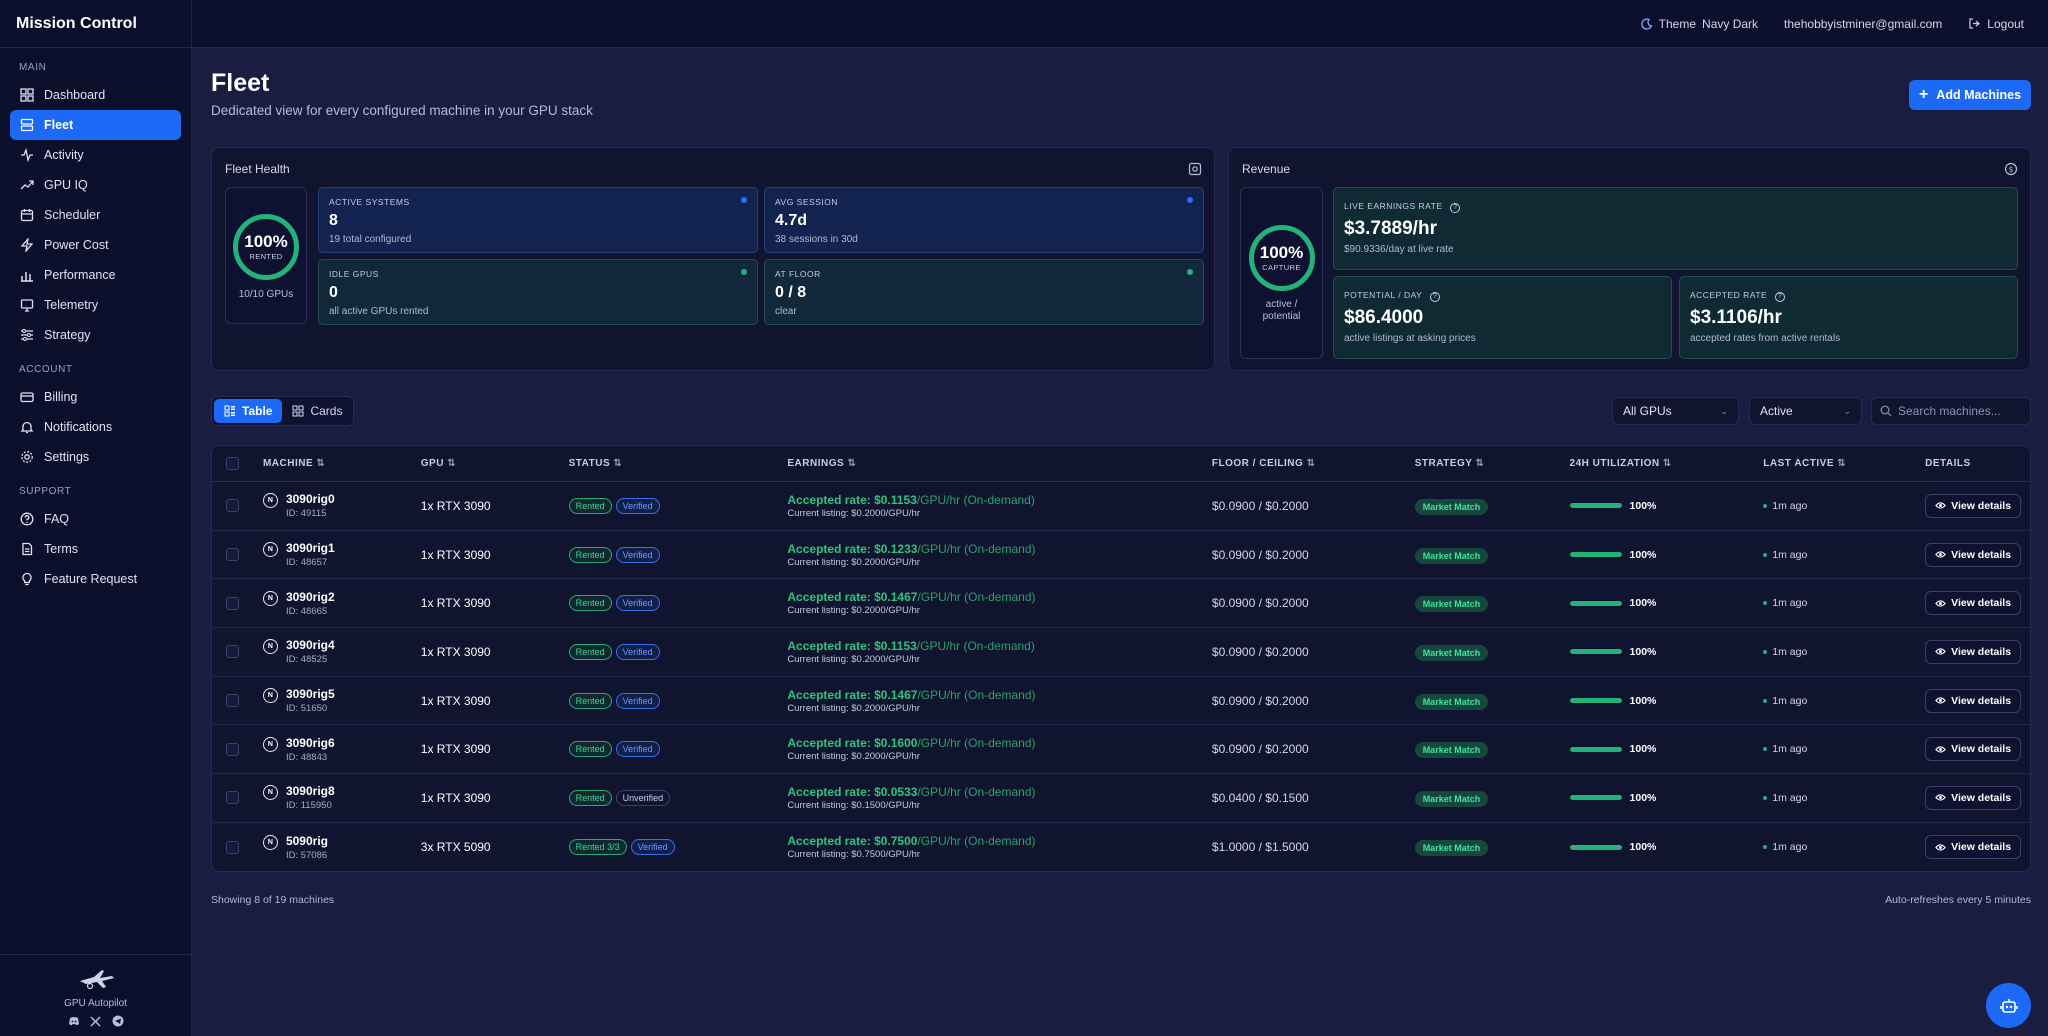 This screenshot has height=1036, width=2048. What do you see at coordinates (597, 847) in the screenshot?
I see `rented-badge: Rented 3/3` at bounding box center [597, 847].